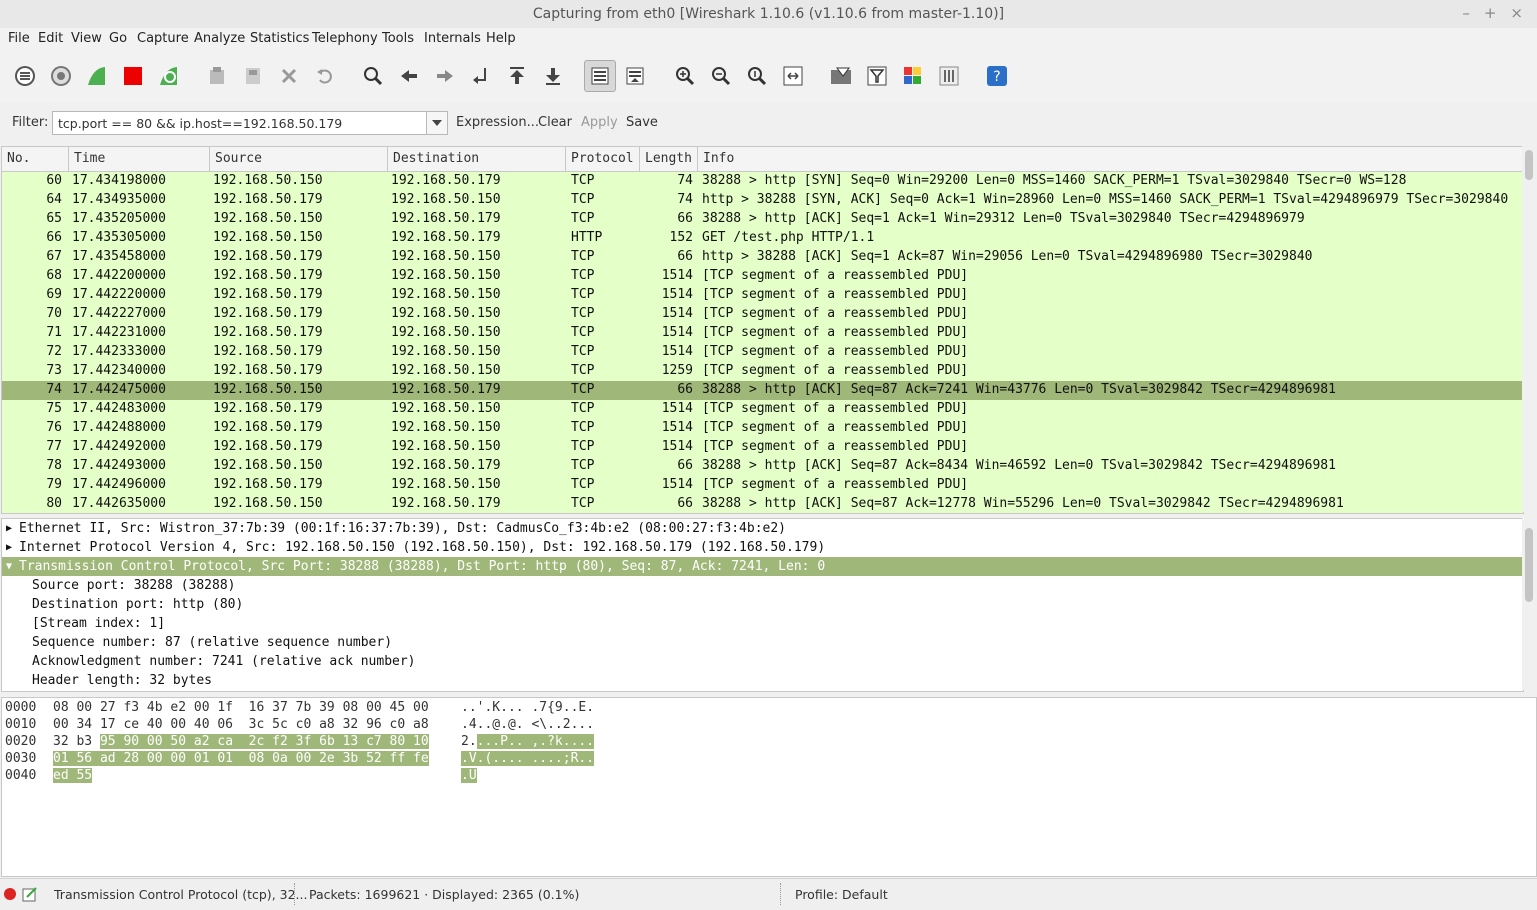 The width and height of the screenshot is (1537, 910). What do you see at coordinates (583, 427) in the screenshot?
I see `packet-protocol: TCP` at bounding box center [583, 427].